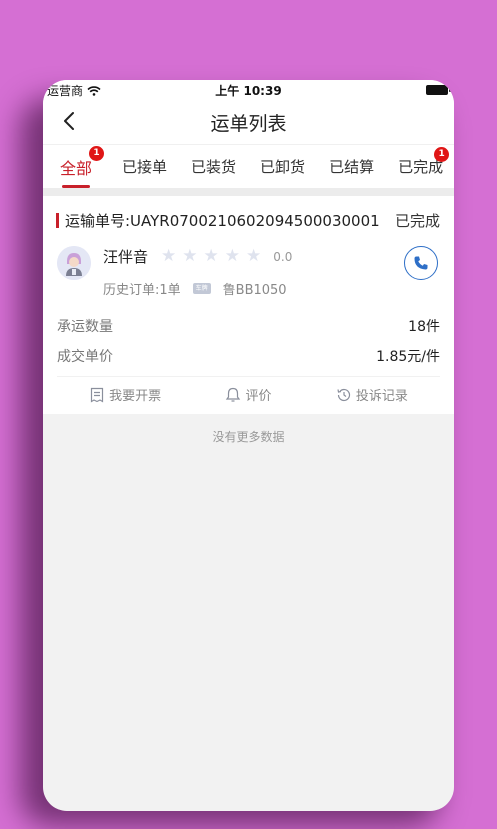 The image size is (497, 829). I want to click on detail-row: 成交单价 1.85元/件, so click(248, 356).